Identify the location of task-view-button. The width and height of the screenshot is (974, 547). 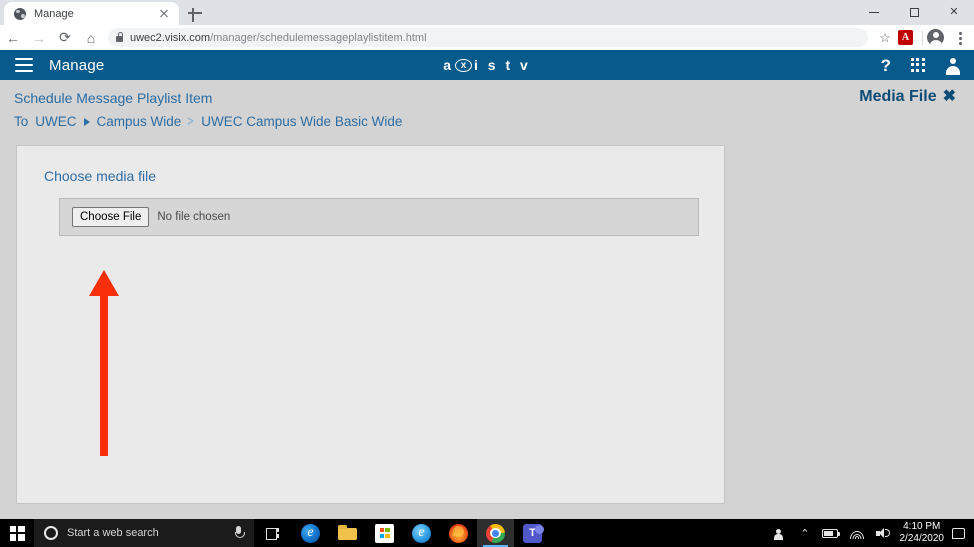
(273, 533).